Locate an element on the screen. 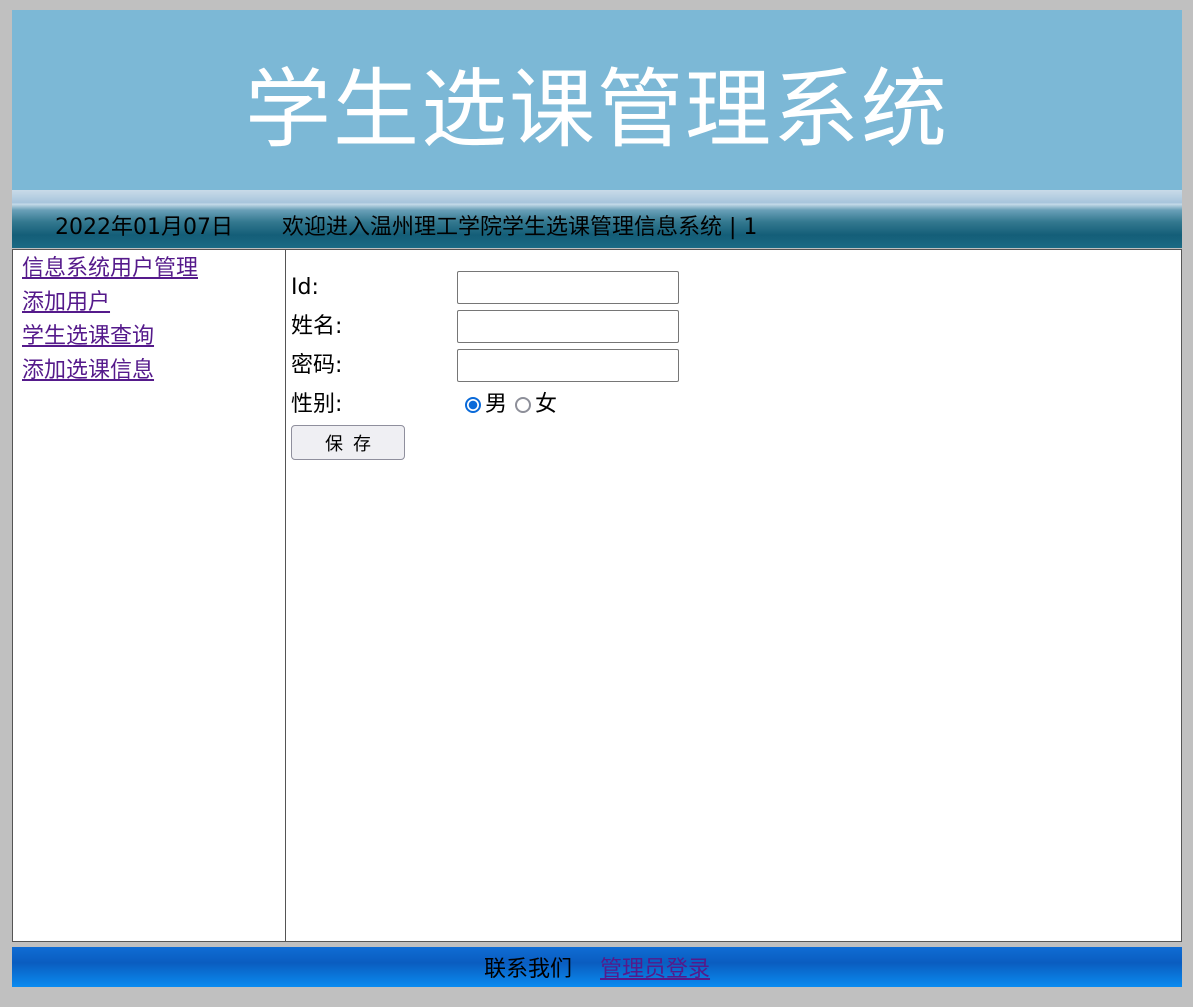 Image resolution: width=1193 pixels, height=1007 pixels. current-date: 2022年01月07日 is located at coordinates (144, 227).